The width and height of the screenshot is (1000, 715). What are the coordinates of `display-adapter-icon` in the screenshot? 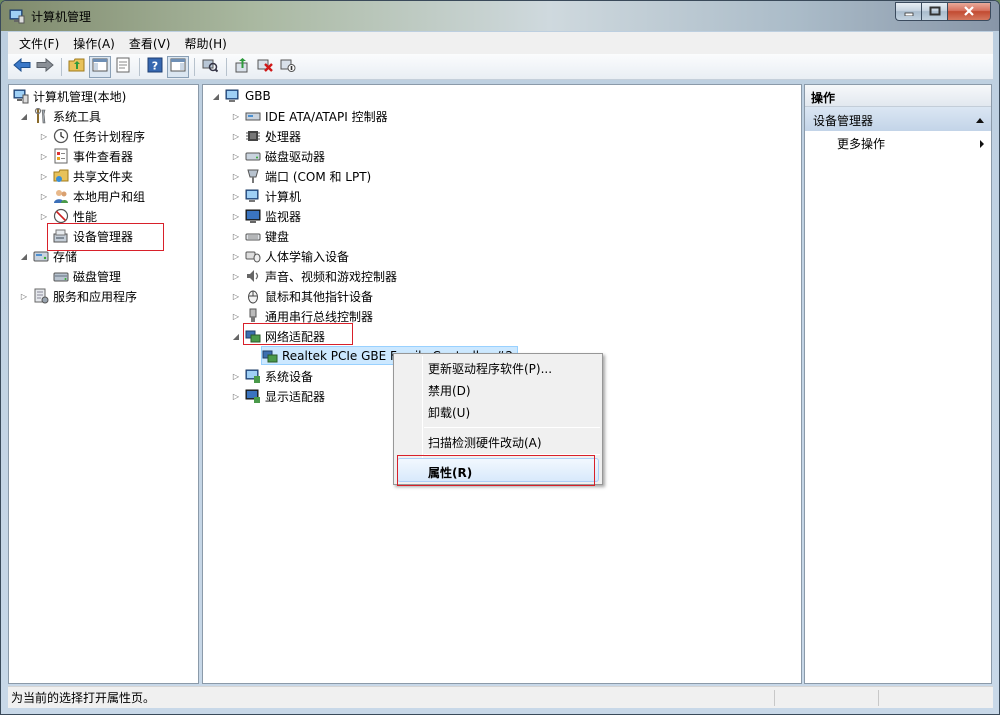 It's located at (253, 396).